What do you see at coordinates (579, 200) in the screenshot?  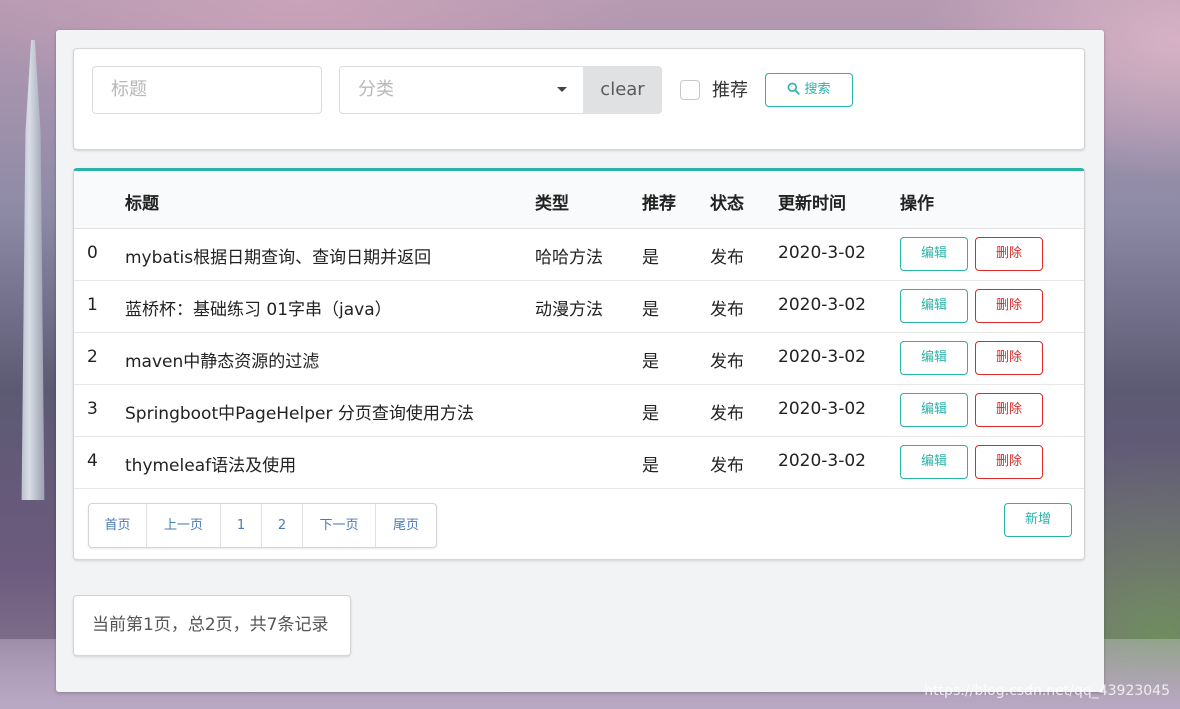 I see `table-header: 标题 类型 推荐 状态 更新时间 操作` at bounding box center [579, 200].